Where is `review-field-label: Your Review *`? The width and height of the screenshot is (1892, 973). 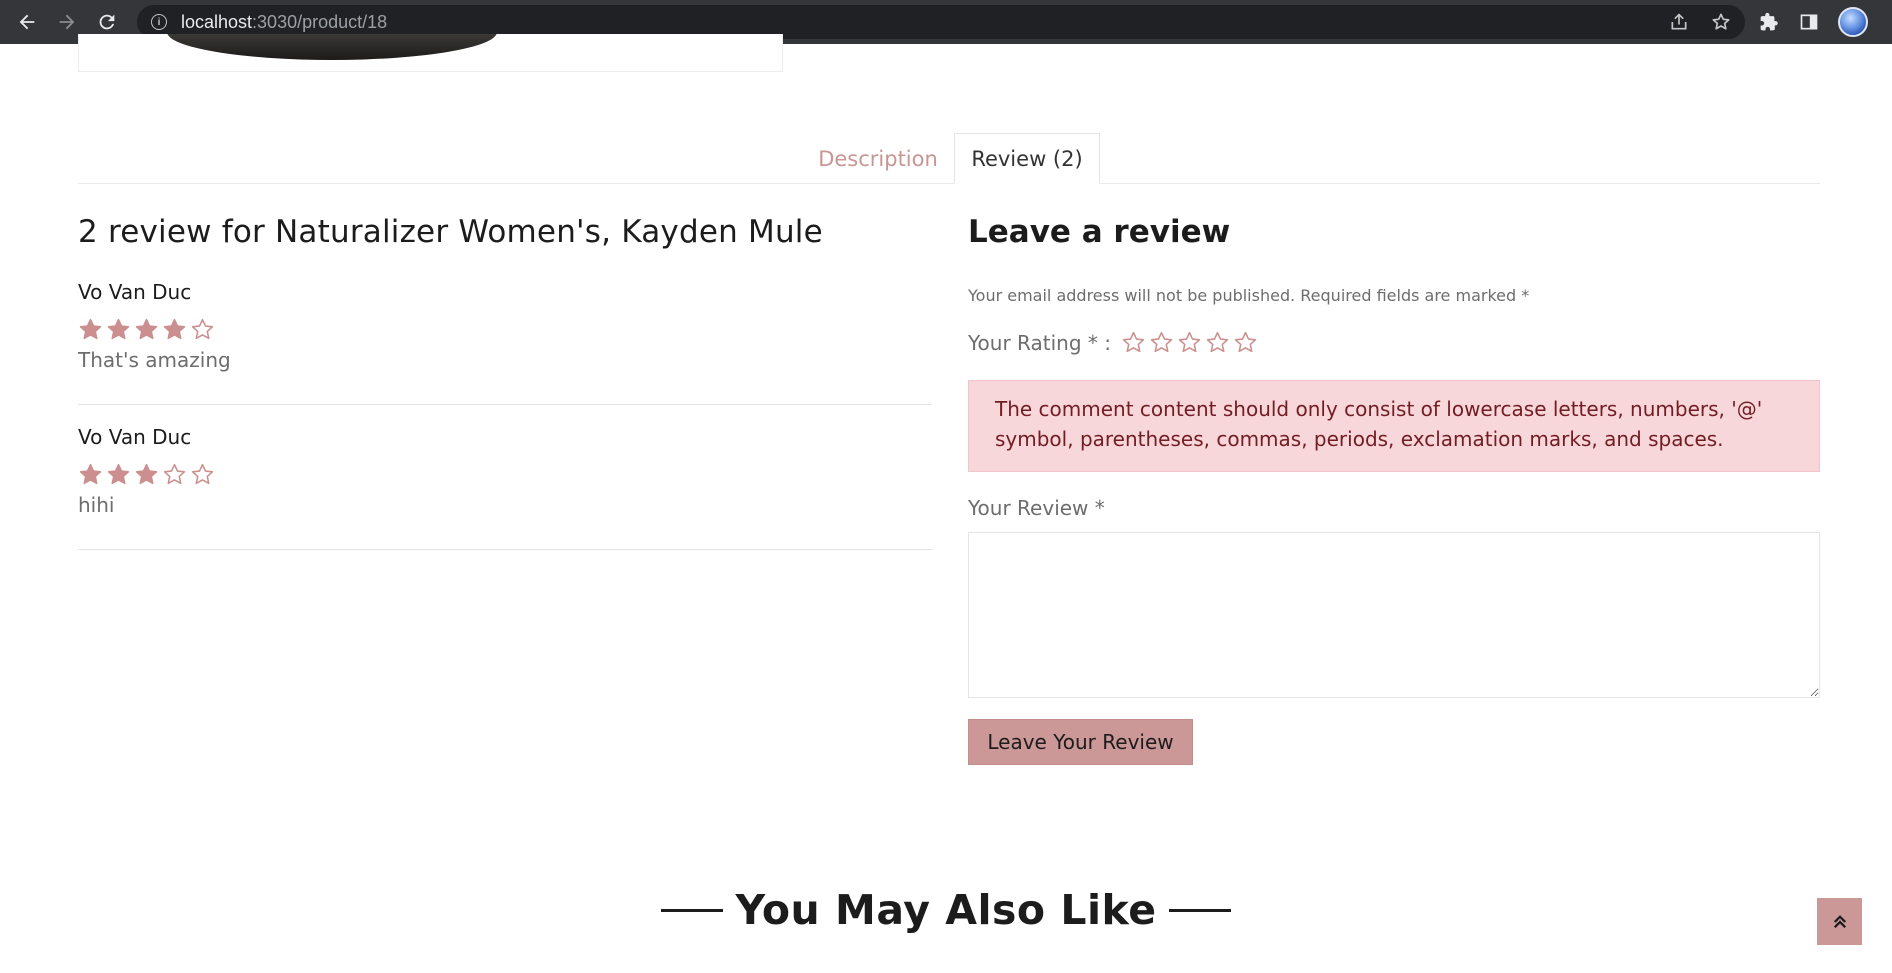
review-field-label: Your Review * is located at coordinates (1036, 508).